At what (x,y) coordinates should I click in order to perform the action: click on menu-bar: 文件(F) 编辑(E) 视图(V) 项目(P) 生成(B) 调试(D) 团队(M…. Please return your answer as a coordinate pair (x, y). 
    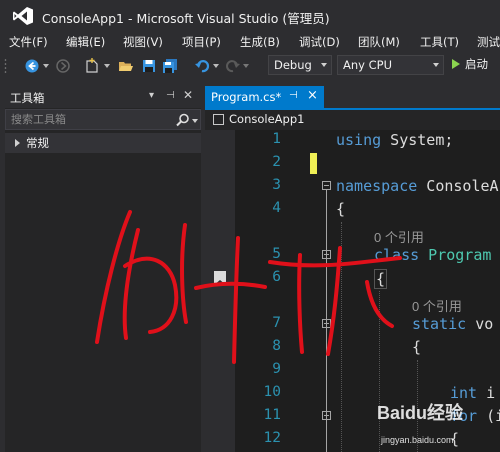
    Looking at the image, I should click on (250, 43).